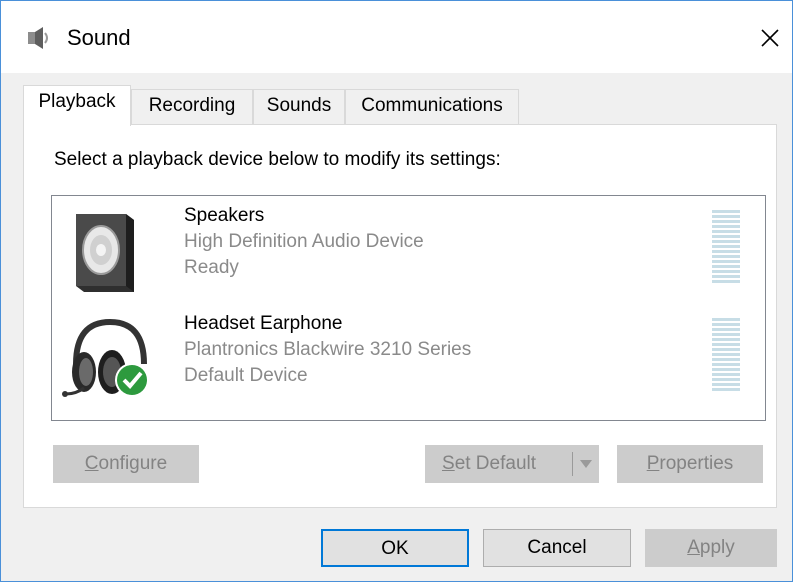 This screenshot has width=793, height=582. Describe the element at coordinates (132, 380) in the screenshot. I see `default-check-icon` at that location.